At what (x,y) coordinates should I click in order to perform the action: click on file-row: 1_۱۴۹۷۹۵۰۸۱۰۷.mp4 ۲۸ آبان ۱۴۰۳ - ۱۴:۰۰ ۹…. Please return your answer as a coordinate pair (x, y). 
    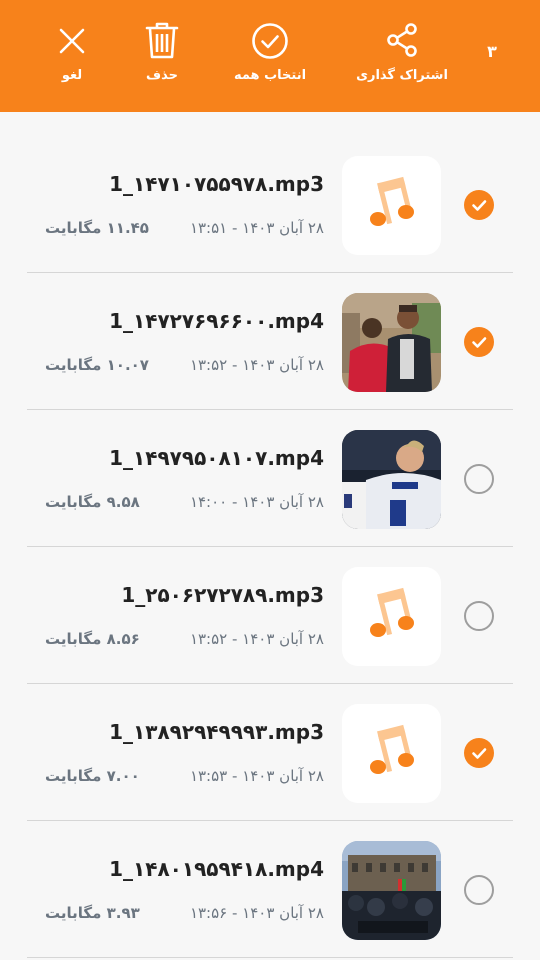
    Looking at the image, I should click on (270, 478).